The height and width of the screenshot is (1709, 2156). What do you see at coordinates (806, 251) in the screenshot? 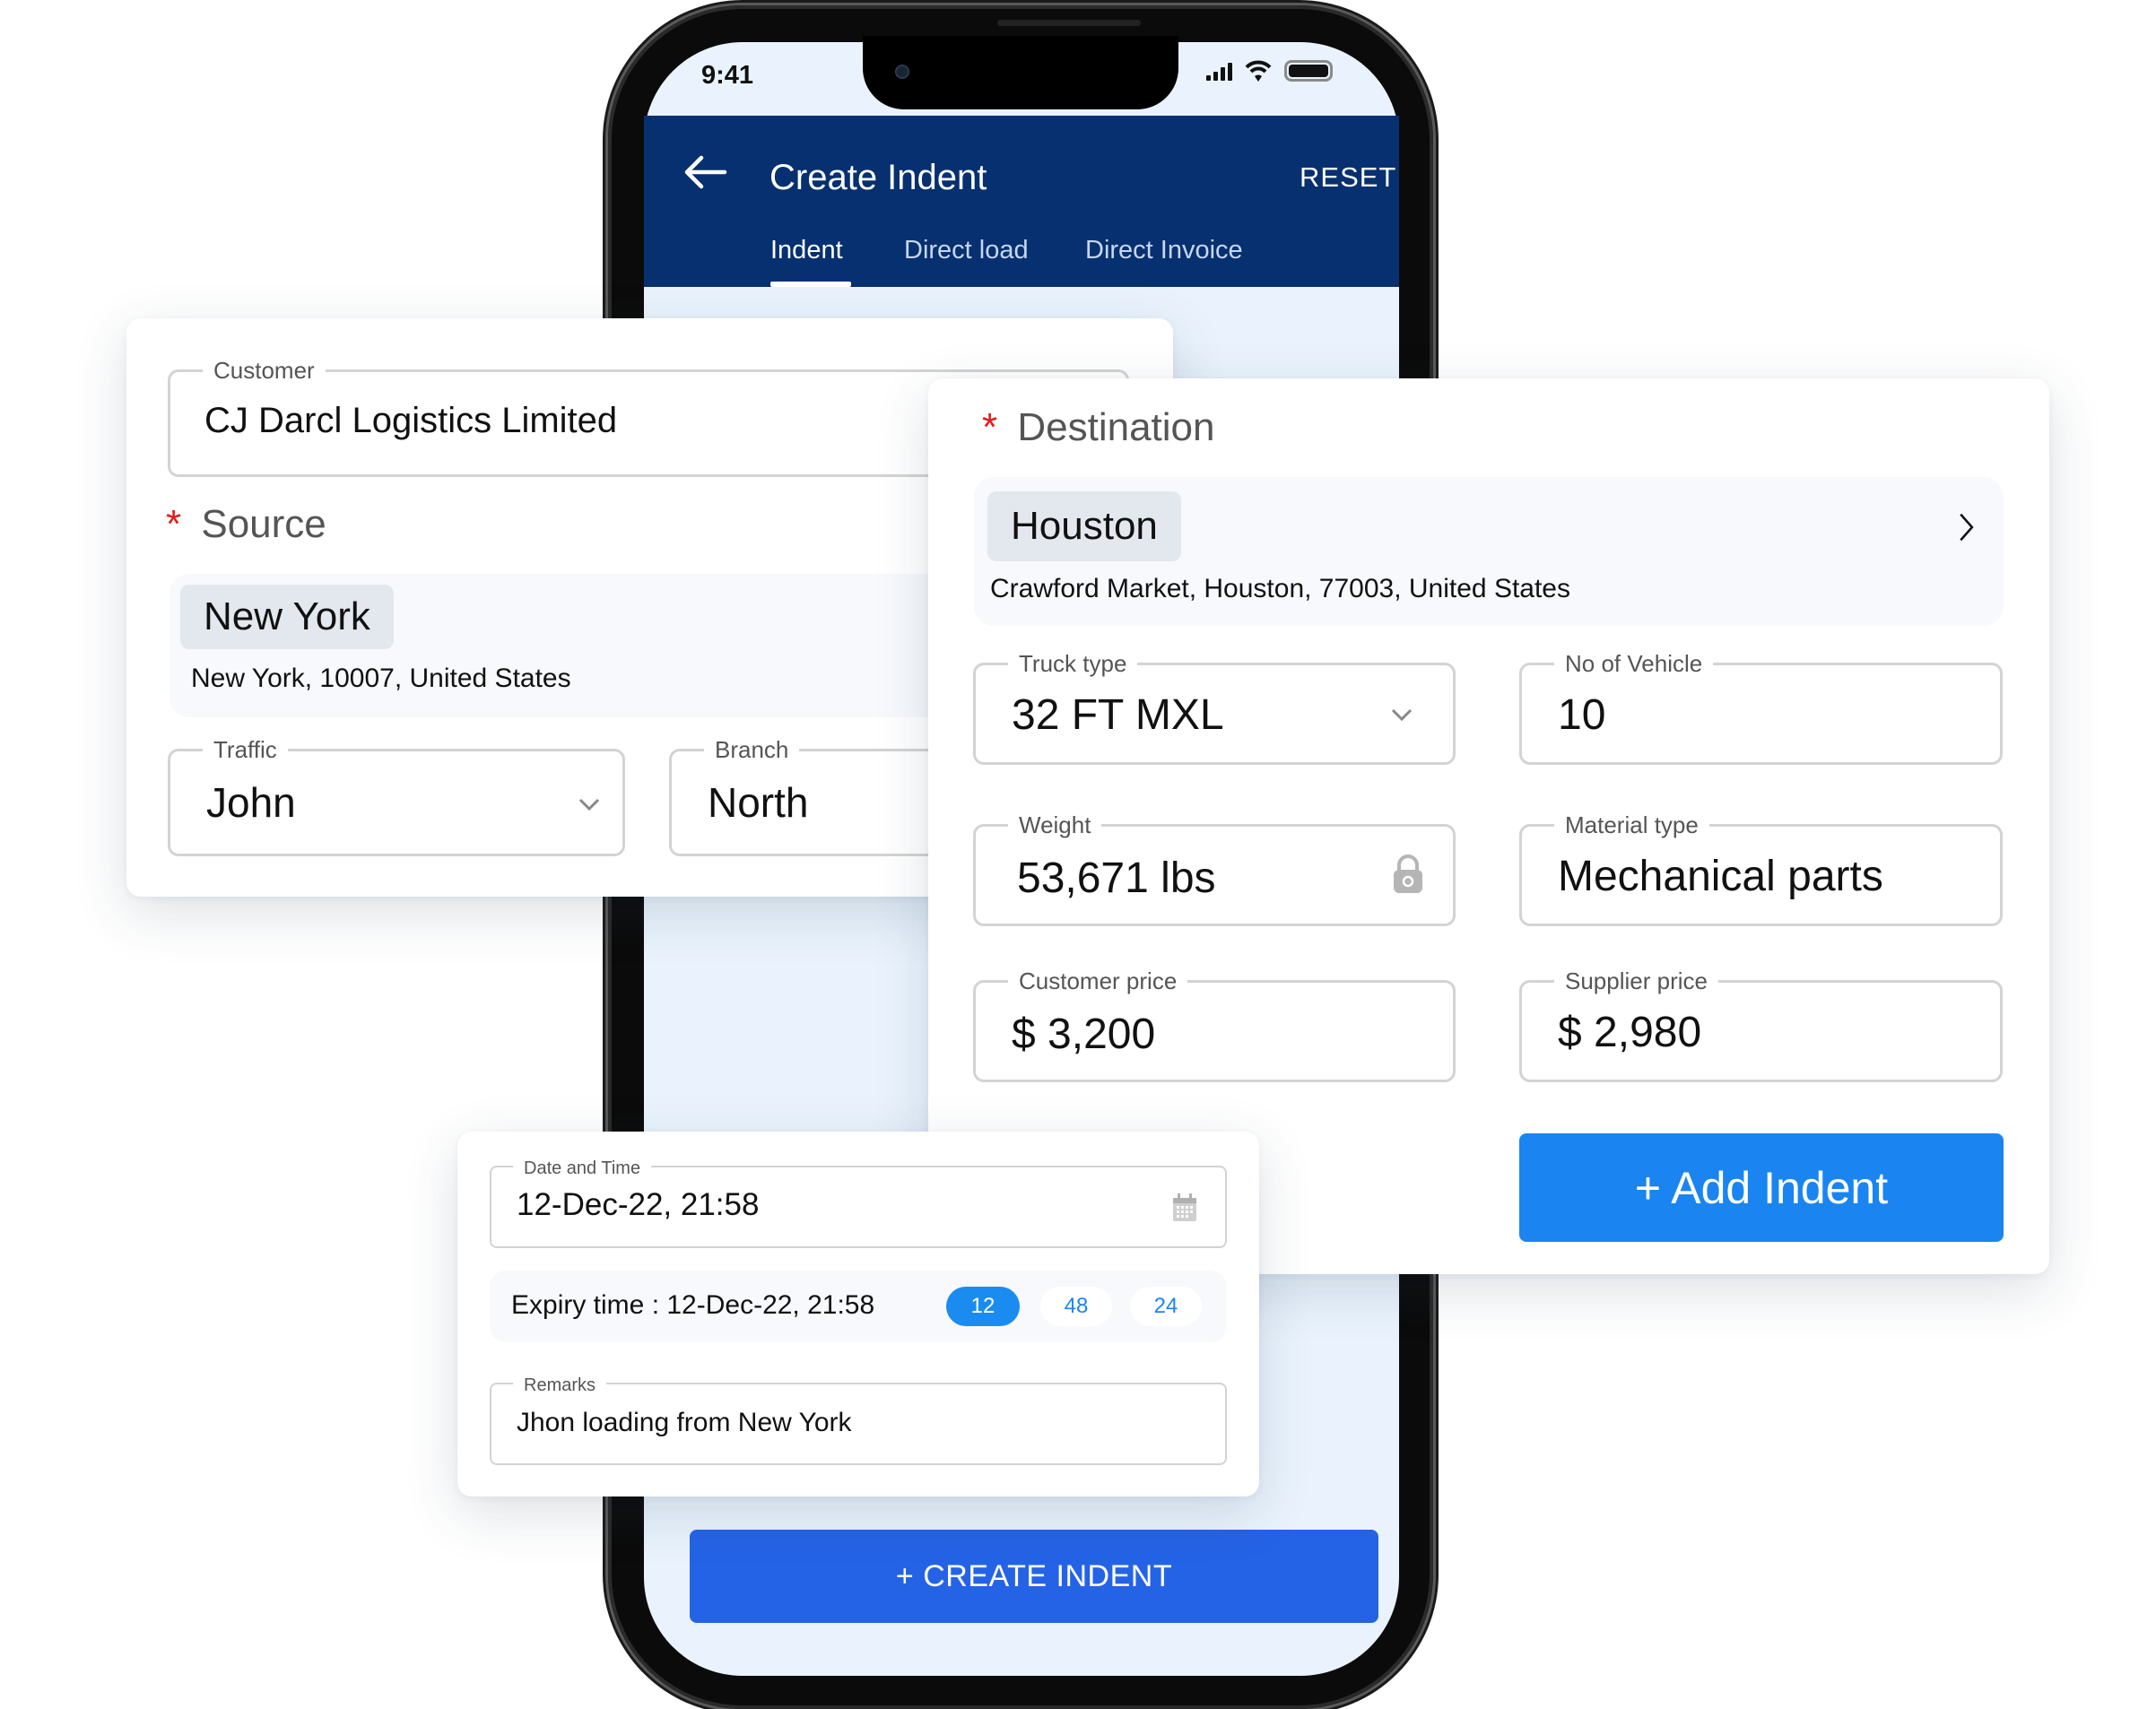
I see `tab-indent: Indent` at bounding box center [806, 251].